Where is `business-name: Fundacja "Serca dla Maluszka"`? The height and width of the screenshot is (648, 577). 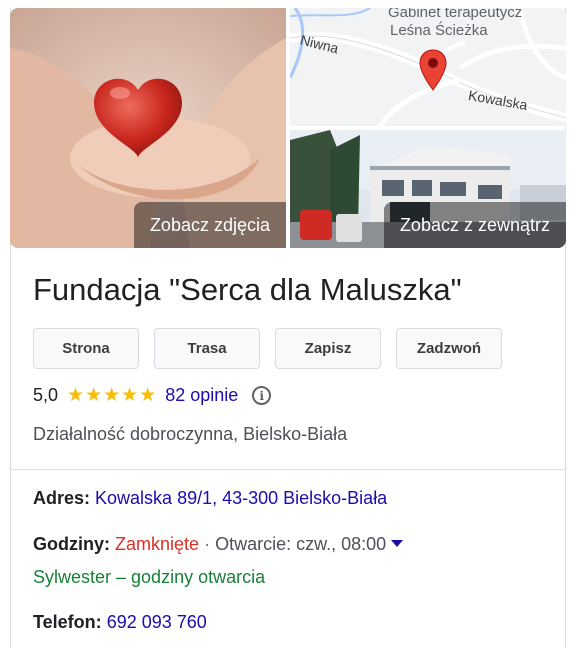 business-name: Fundacja "Serca dla Maluszka" is located at coordinates (247, 289).